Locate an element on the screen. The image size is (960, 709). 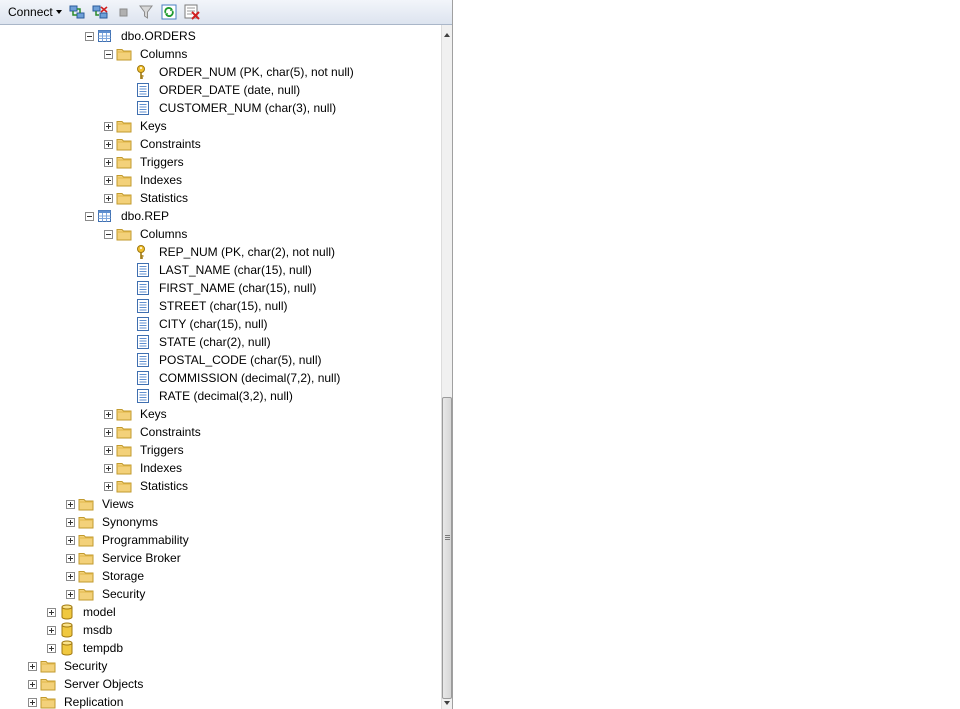
tree-node-label: Constraints is located at coordinates (170, 432).